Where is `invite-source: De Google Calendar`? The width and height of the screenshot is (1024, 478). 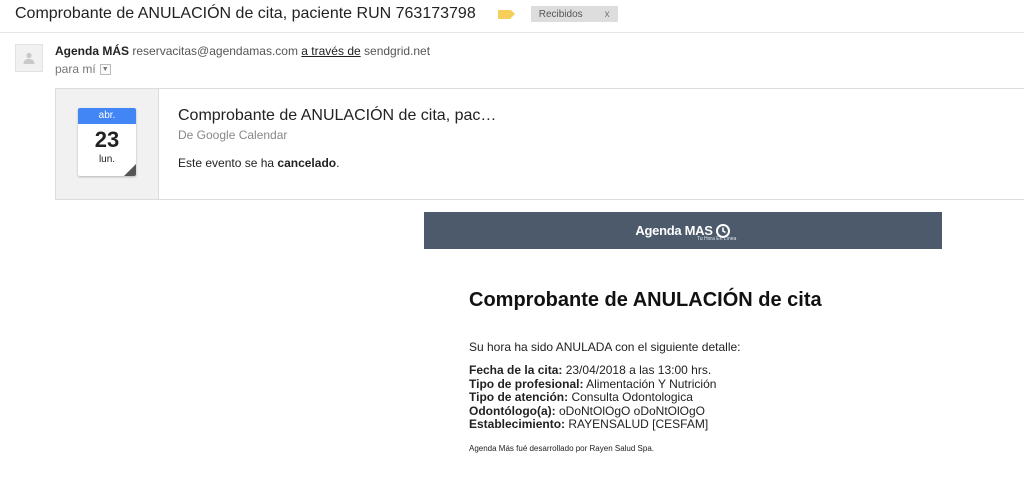
invite-source: De Google Calendar is located at coordinates (233, 135).